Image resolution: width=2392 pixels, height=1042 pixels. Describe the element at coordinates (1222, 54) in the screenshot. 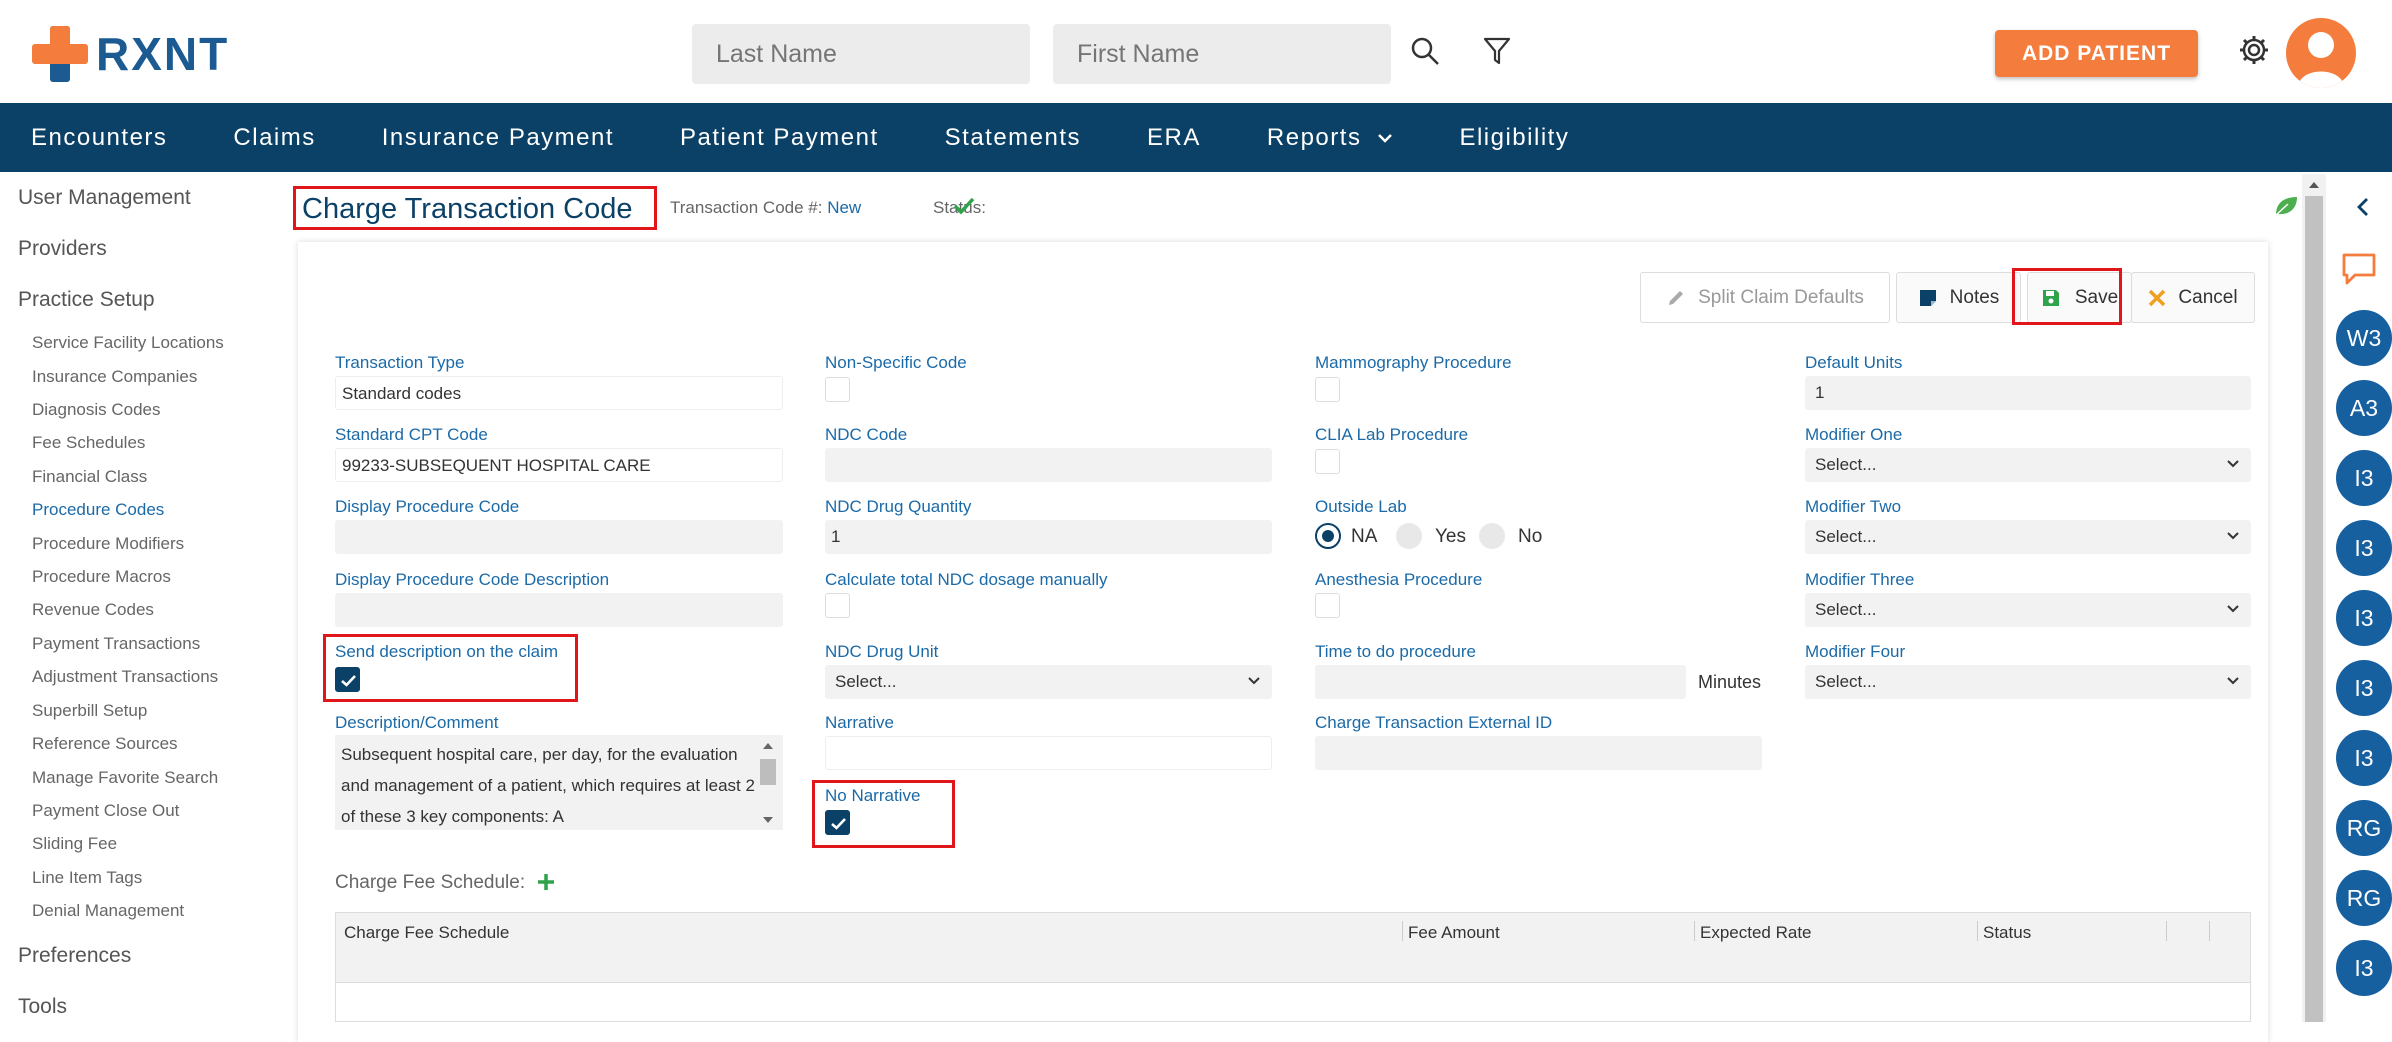

I see `first-name-input` at that location.